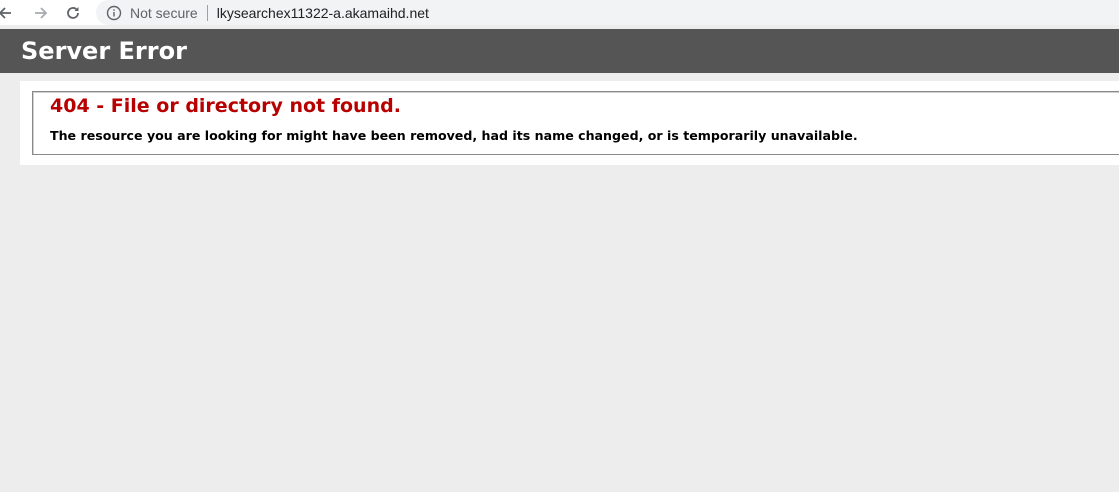  Describe the element at coordinates (104, 51) in the screenshot. I see `page-title: Server Error` at that location.